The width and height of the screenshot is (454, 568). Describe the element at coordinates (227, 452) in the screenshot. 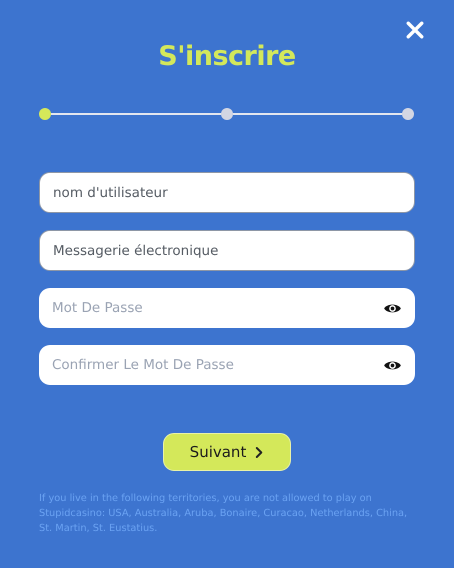

I see `next-button: Suivant` at that location.